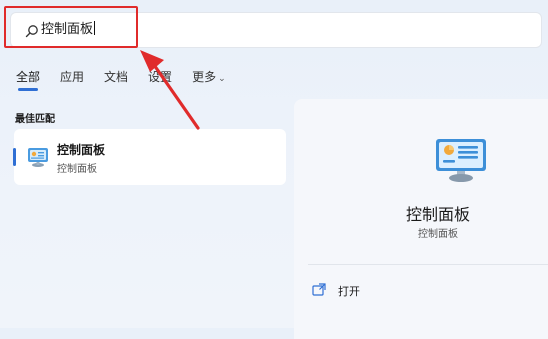 The image size is (548, 339). I want to click on tab-label: 全部, so click(28, 77).